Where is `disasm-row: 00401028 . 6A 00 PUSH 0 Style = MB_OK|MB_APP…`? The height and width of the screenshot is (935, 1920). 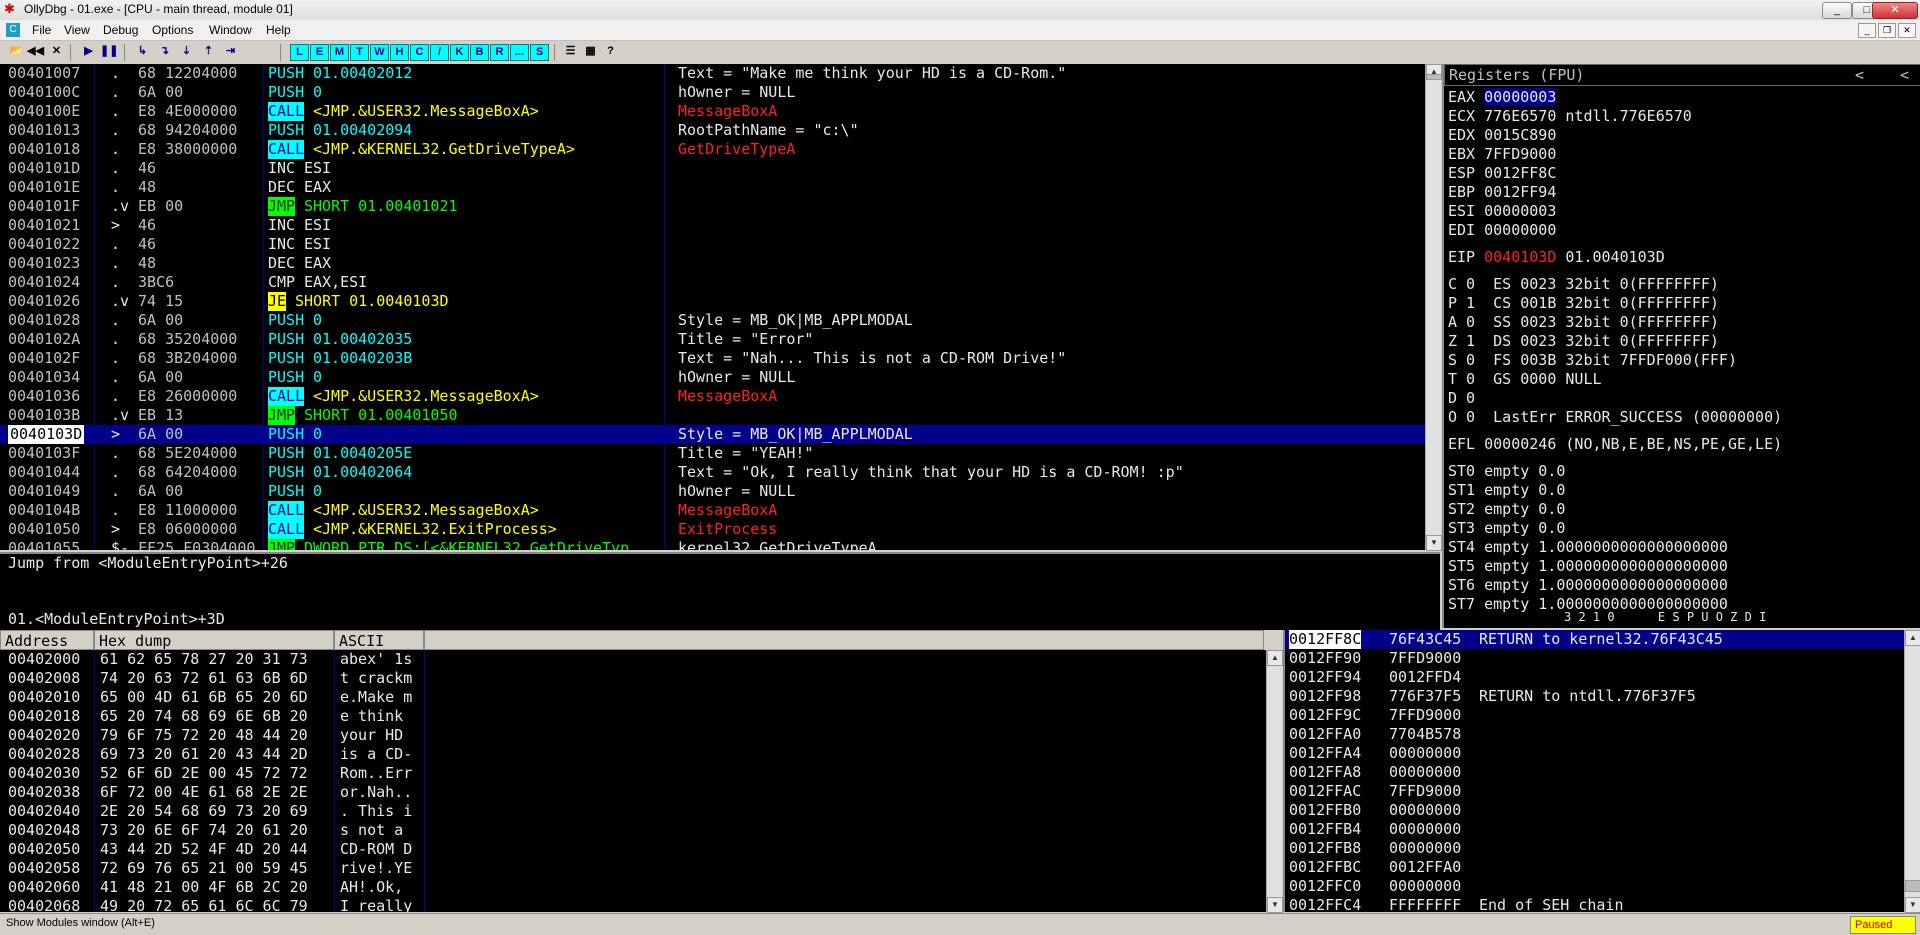
disasm-row: 00401028 . 6A 00 PUSH 0 Style = MB_OK|MB_APP… is located at coordinates (712, 320).